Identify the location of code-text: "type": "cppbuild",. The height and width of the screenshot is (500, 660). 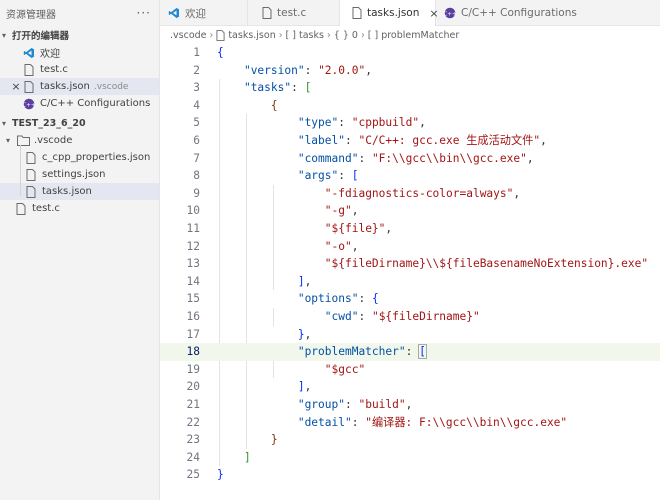
(361, 123).